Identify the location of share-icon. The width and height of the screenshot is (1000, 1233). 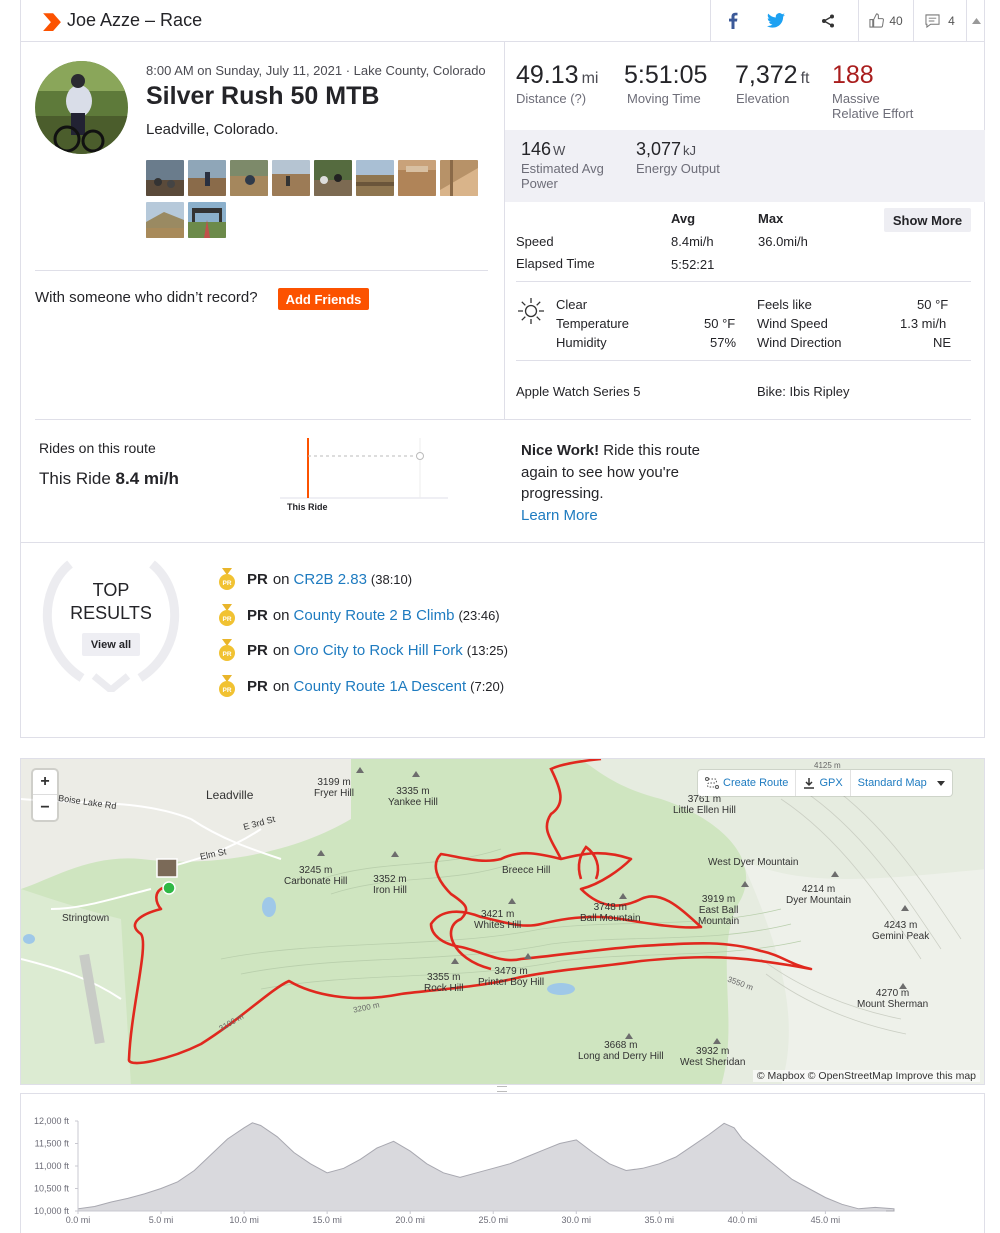
(828, 20).